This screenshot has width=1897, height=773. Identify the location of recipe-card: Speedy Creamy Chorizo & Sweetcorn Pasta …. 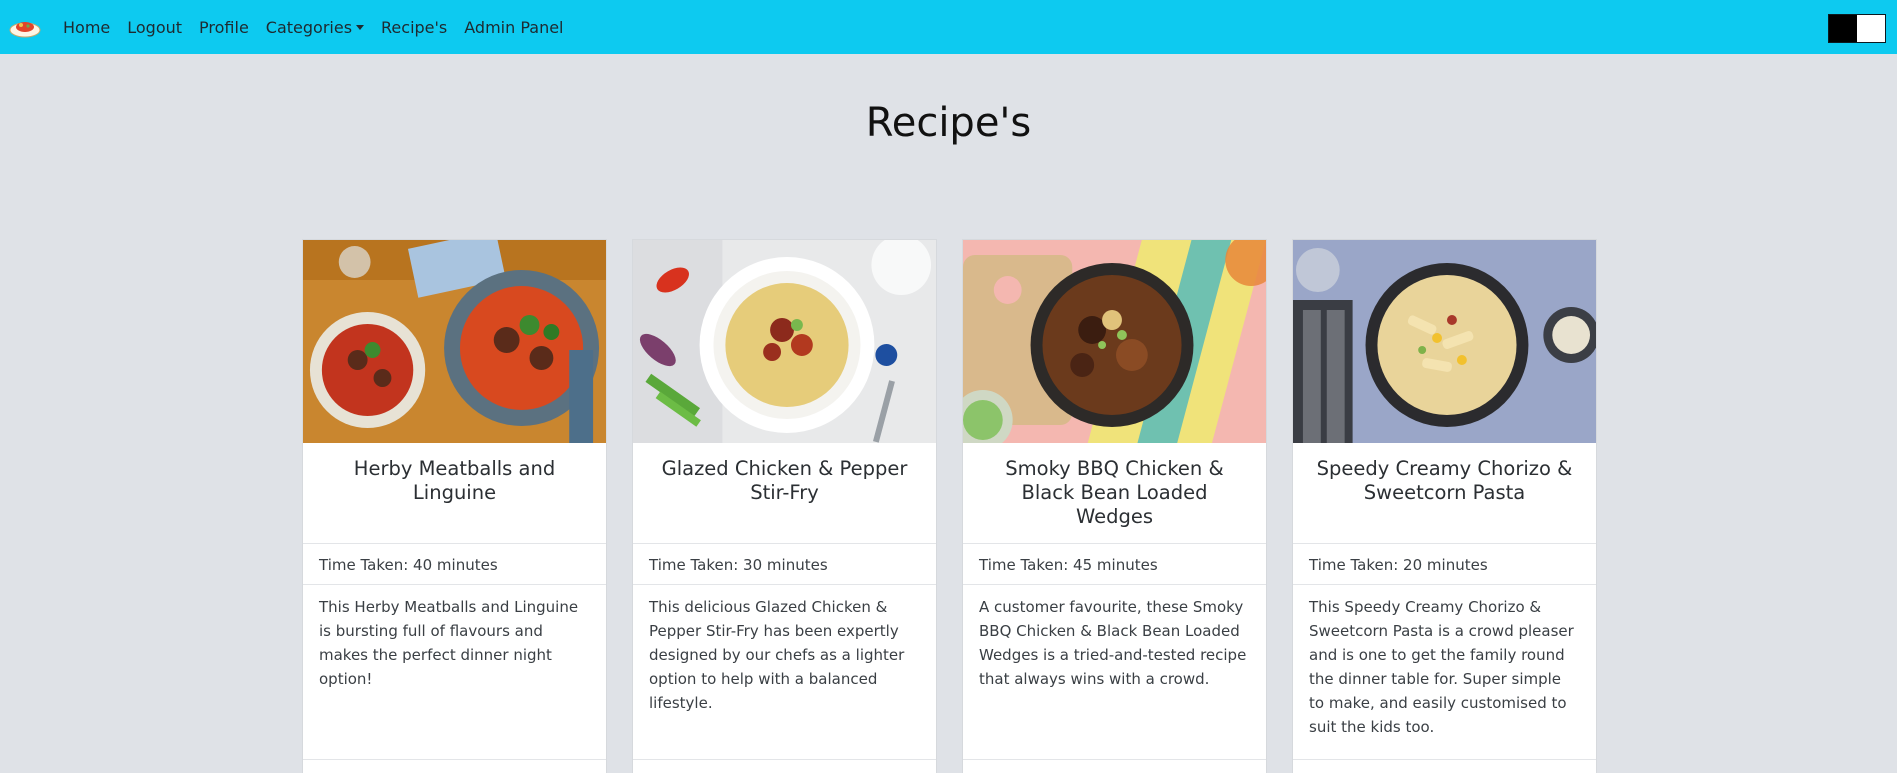
(1444, 506).